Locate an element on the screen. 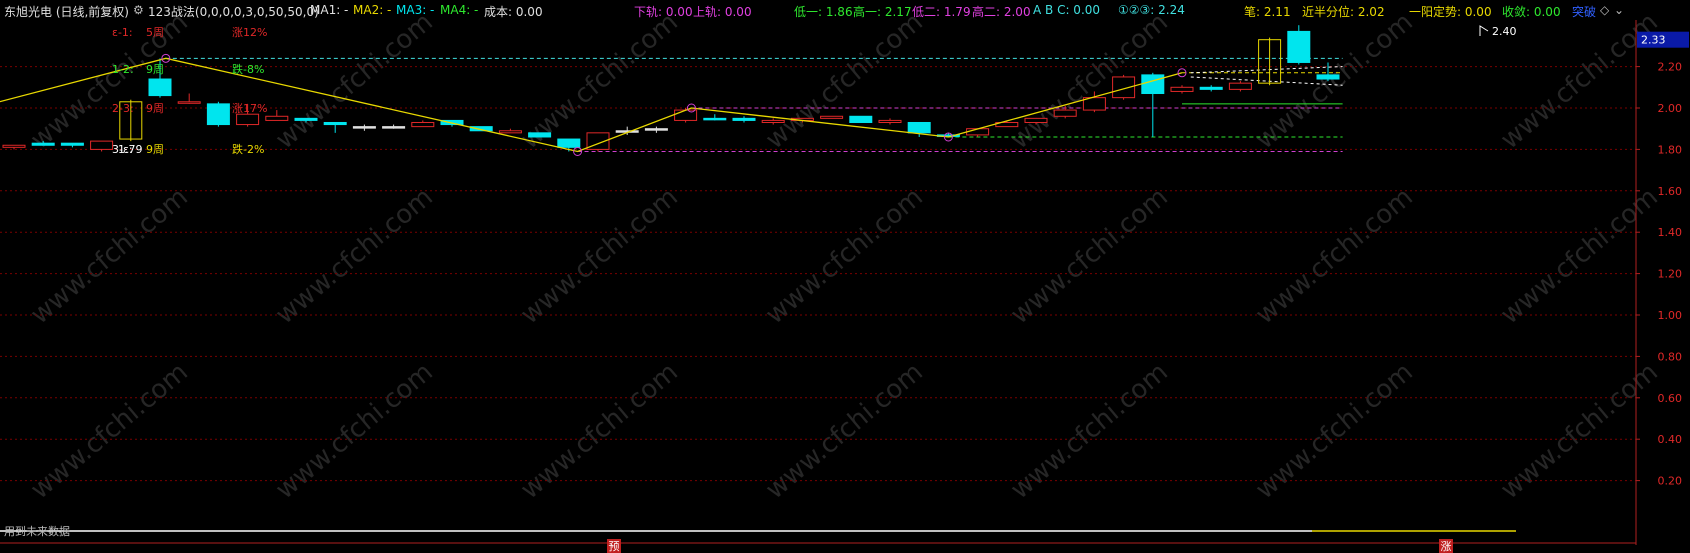  wave-note-weeks: 5周 is located at coordinates (155, 32).